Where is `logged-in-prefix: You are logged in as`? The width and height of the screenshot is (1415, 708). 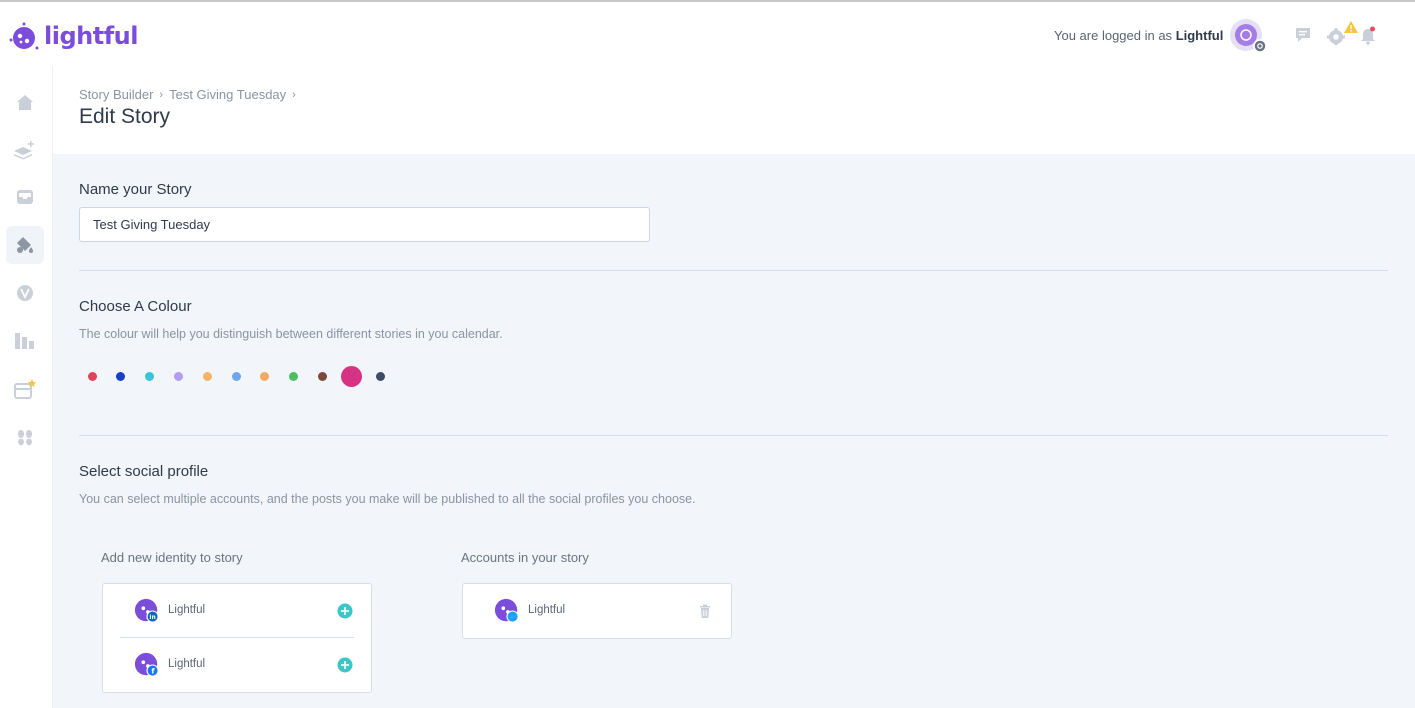 logged-in-prefix: You are logged in as is located at coordinates (1113, 35).